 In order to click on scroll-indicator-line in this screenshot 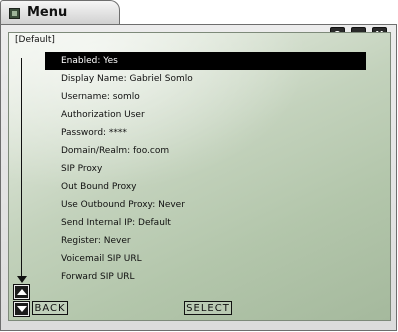, I will do `click(21, 169)`.